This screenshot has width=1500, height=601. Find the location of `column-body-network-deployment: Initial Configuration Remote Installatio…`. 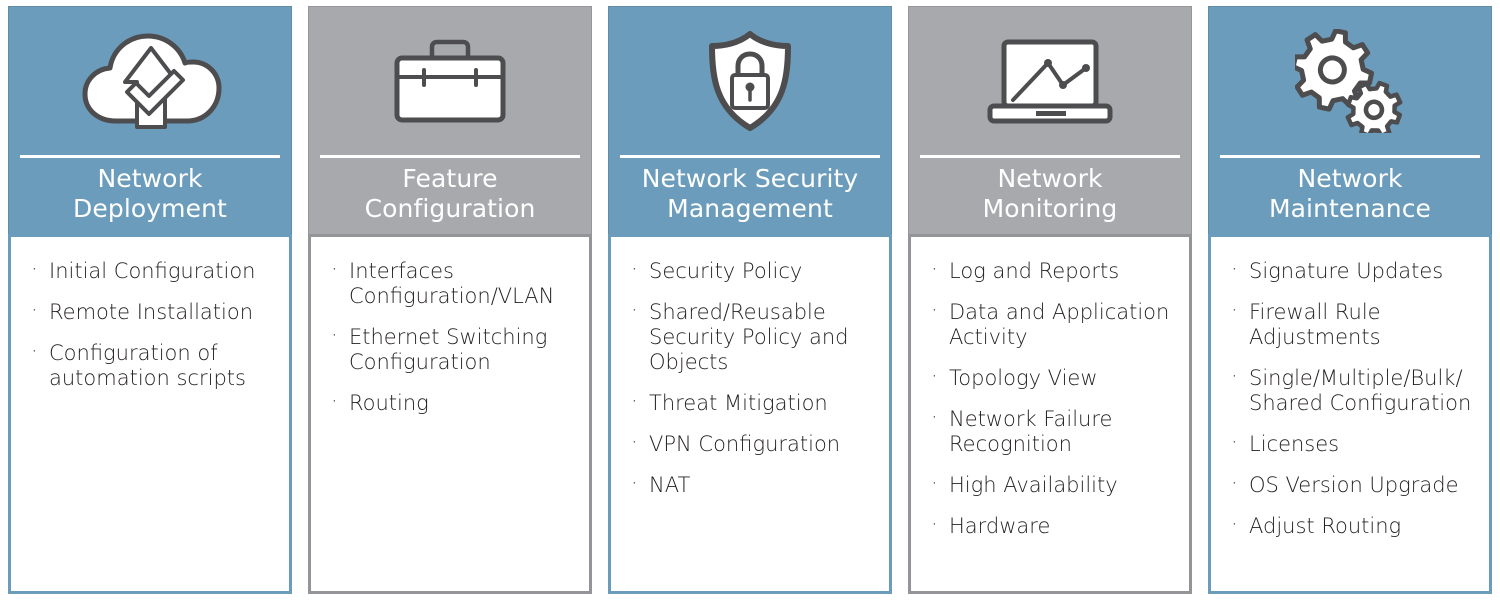

column-body-network-deployment: Initial Configuration Remote Installatio… is located at coordinates (150, 414).